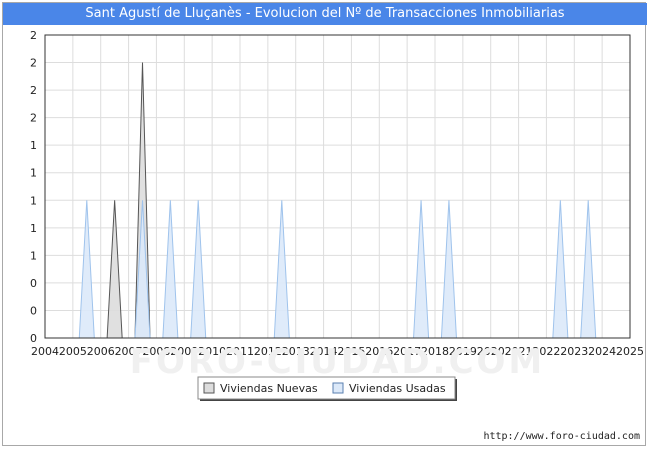 This screenshot has width=650, height=450. What do you see at coordinates (101, 351) in the screenshot?
I see `x-tick-label: 2006` at bounding box center [101, 351].